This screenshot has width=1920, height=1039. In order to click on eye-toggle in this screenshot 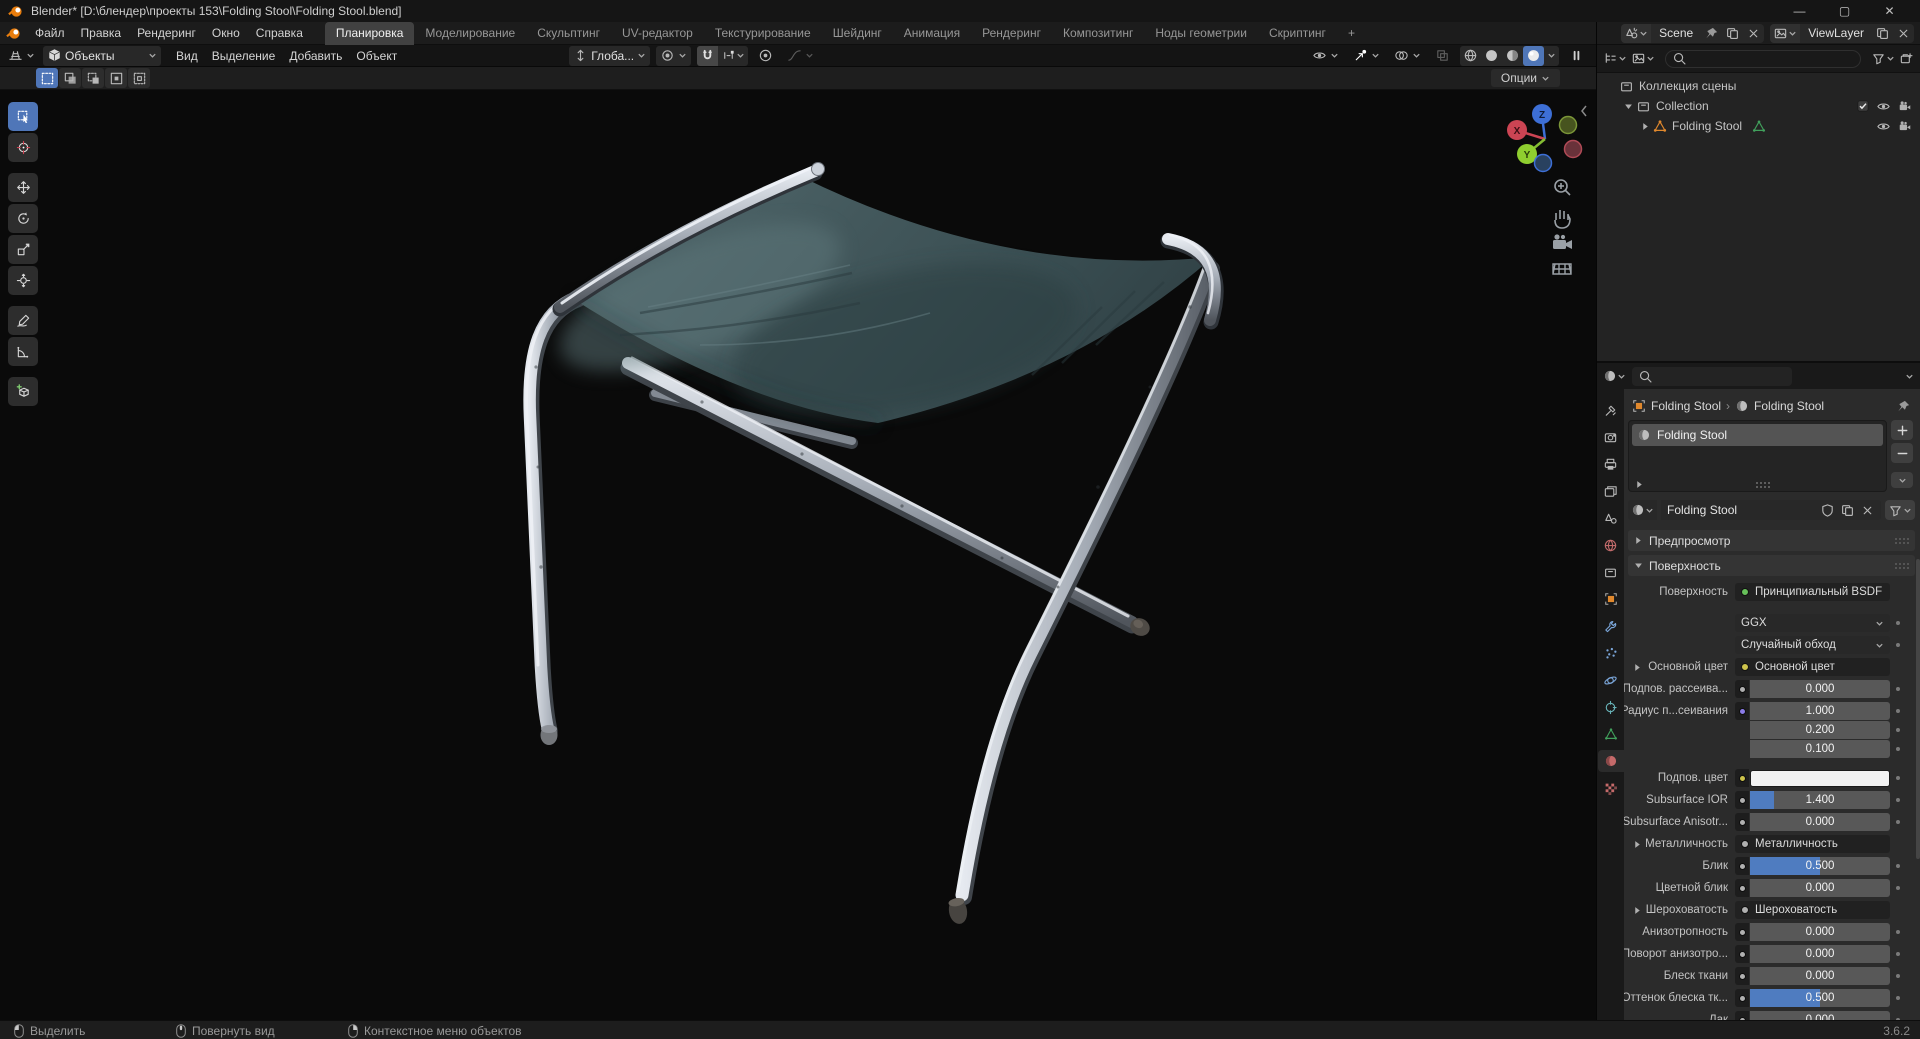, I will do `click(1883, 106)`.